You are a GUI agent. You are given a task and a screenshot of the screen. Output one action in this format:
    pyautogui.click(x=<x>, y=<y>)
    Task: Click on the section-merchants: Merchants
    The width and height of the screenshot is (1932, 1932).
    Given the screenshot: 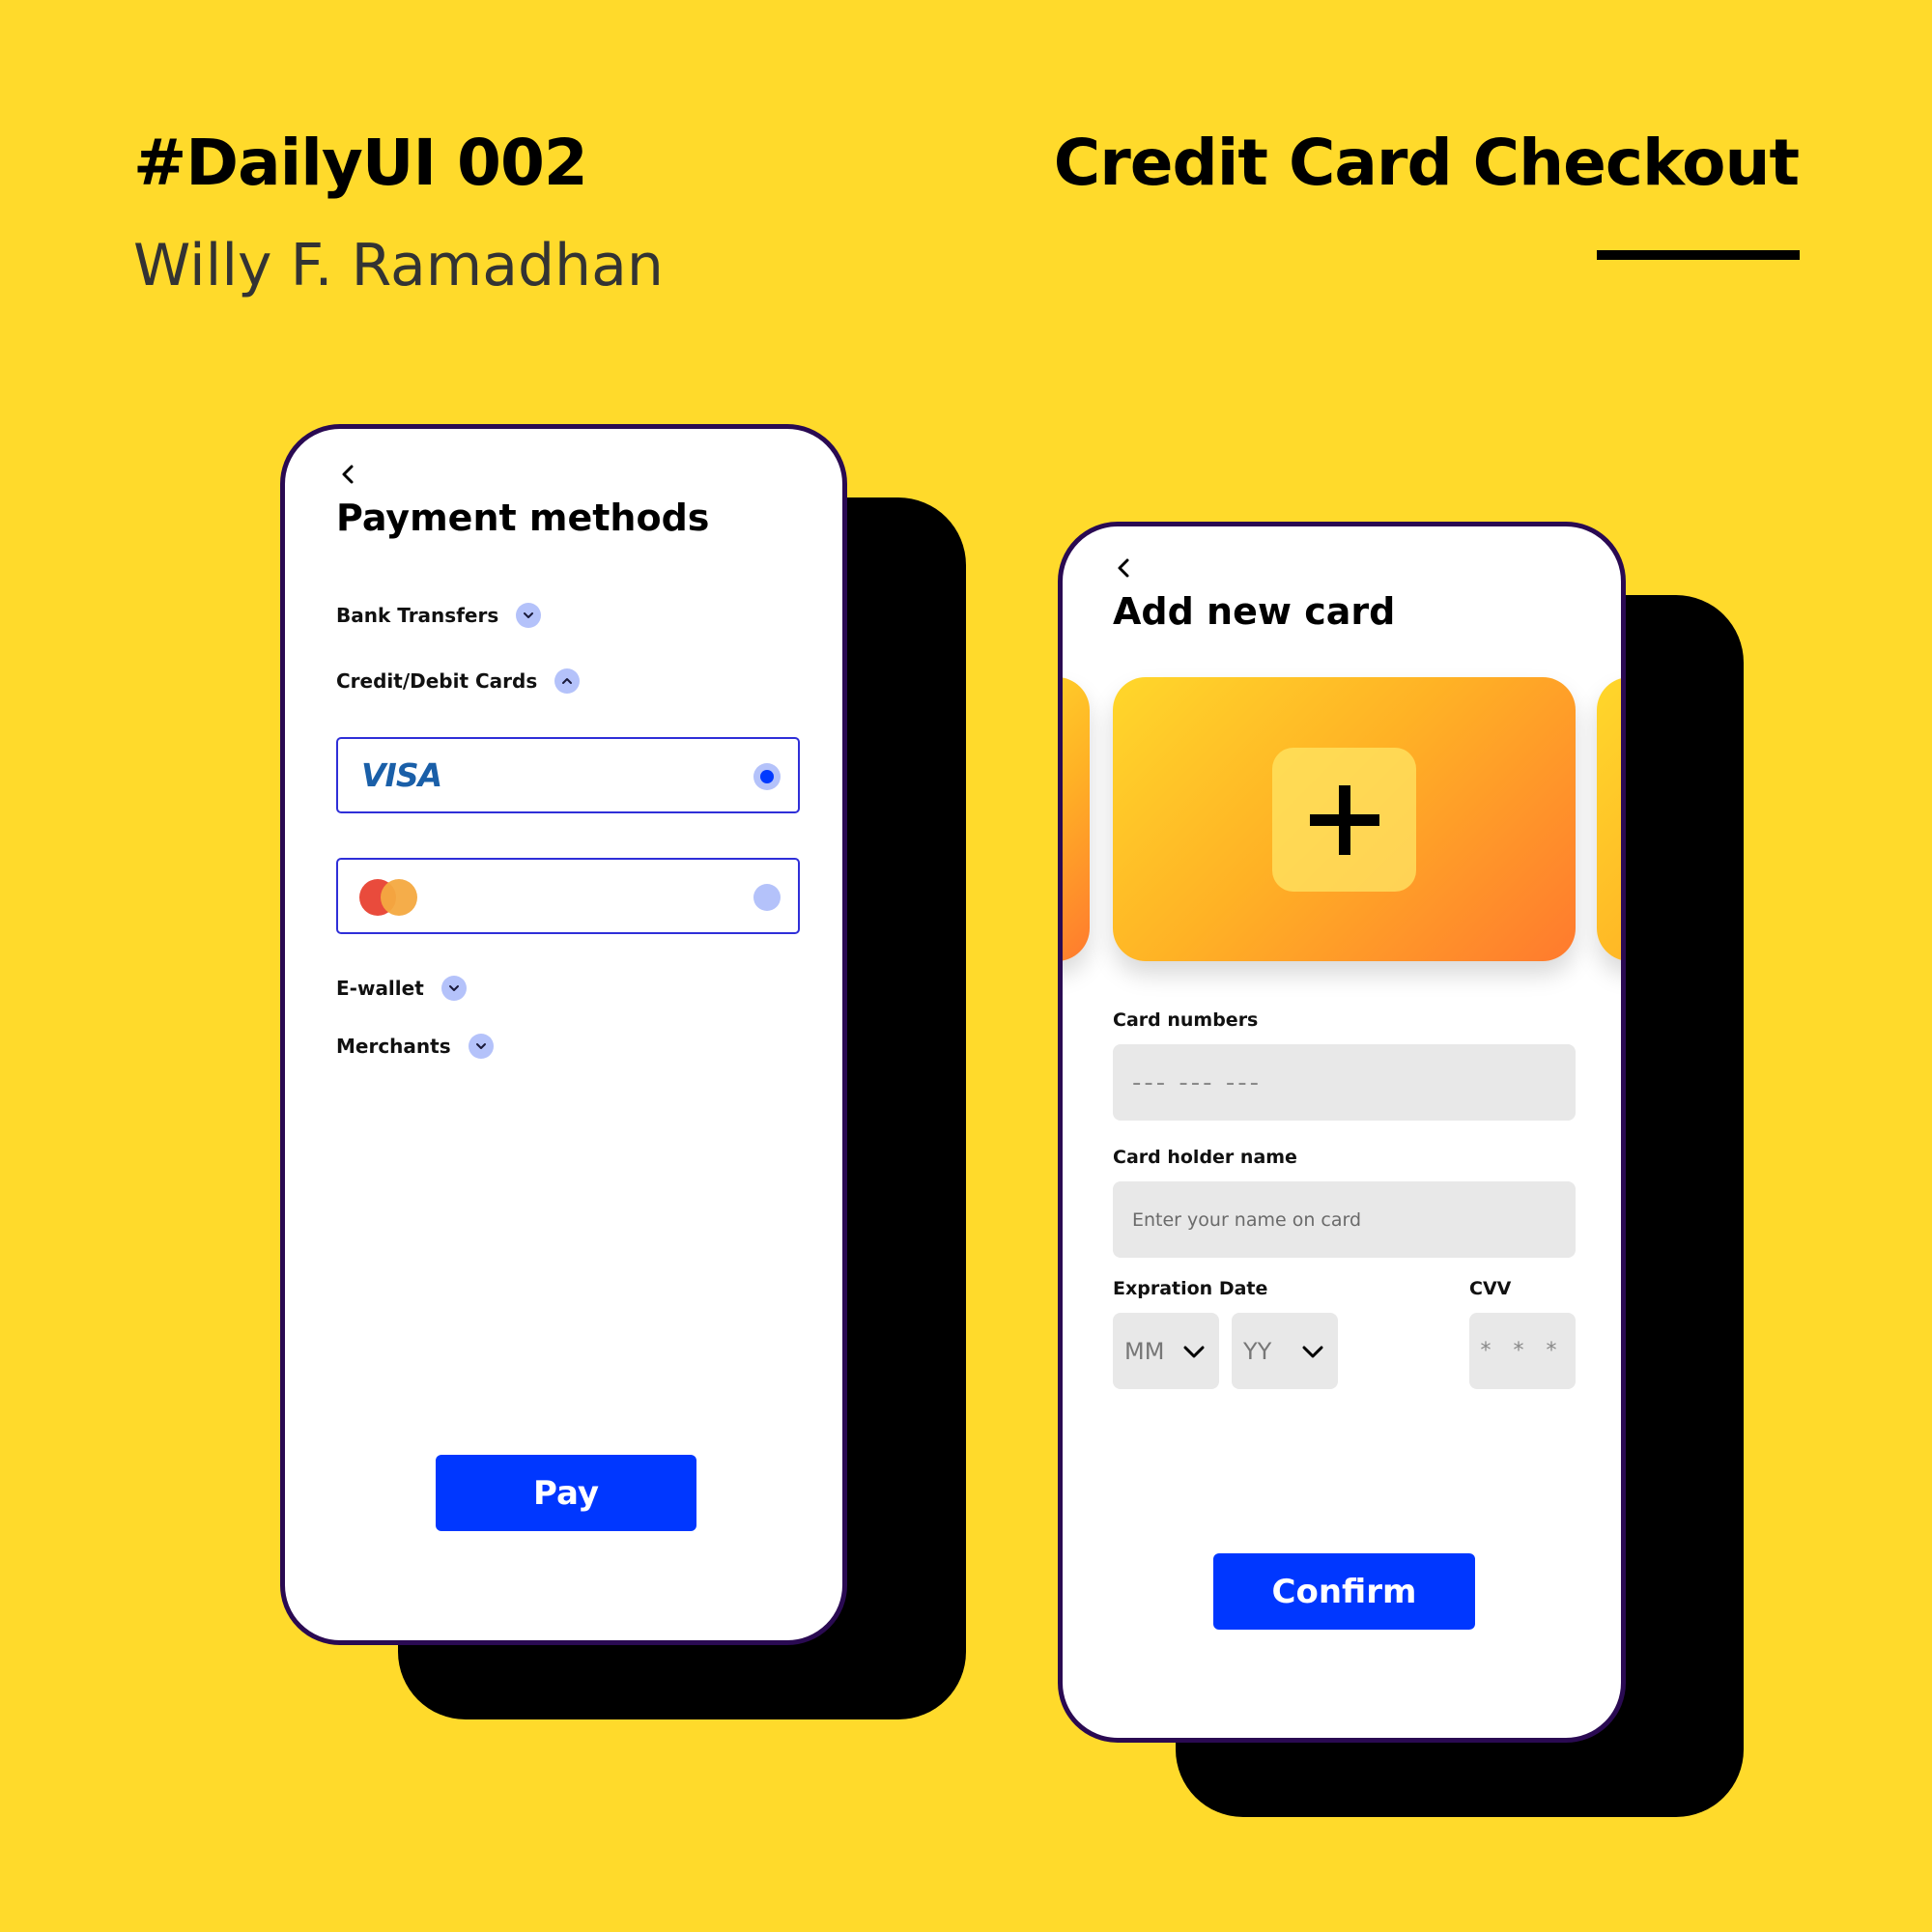 What is the action you would take?
    pyautogui.click(x=415, y=1046)
    